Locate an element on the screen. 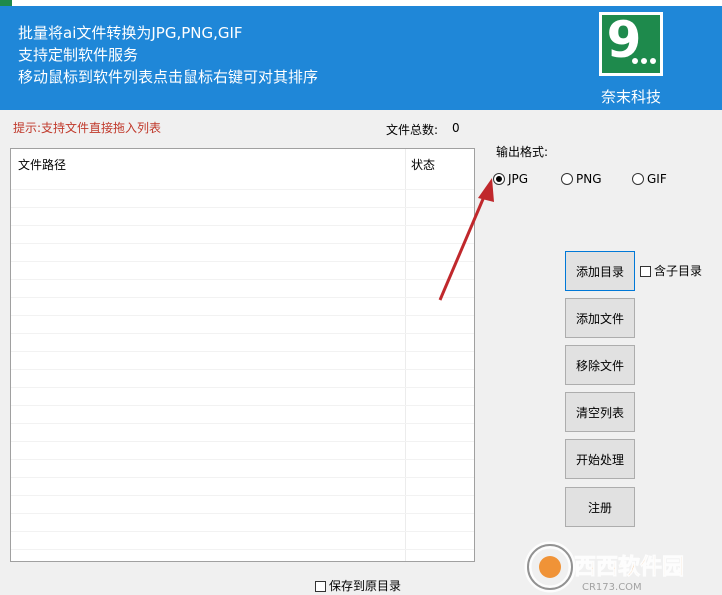 The image size is (722, 595). annotation-arrow-icon is located at coordinates (466, 239).